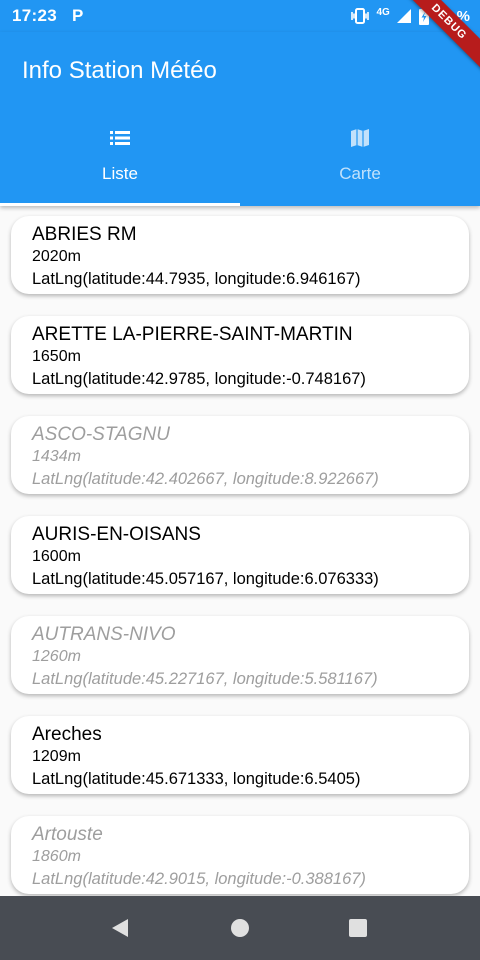  I want to click on vibrate-icon, so click(360, 16).